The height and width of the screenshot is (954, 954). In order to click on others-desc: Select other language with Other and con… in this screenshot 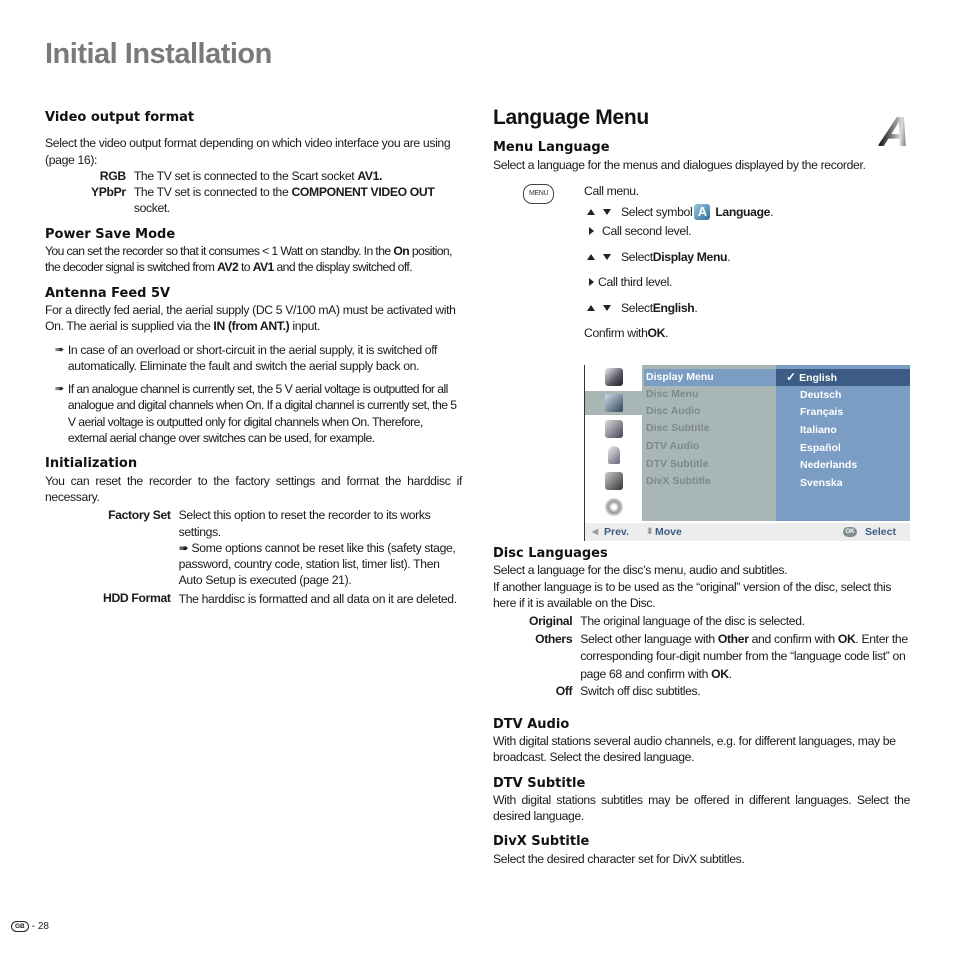, I will do `click(744, 656)`.